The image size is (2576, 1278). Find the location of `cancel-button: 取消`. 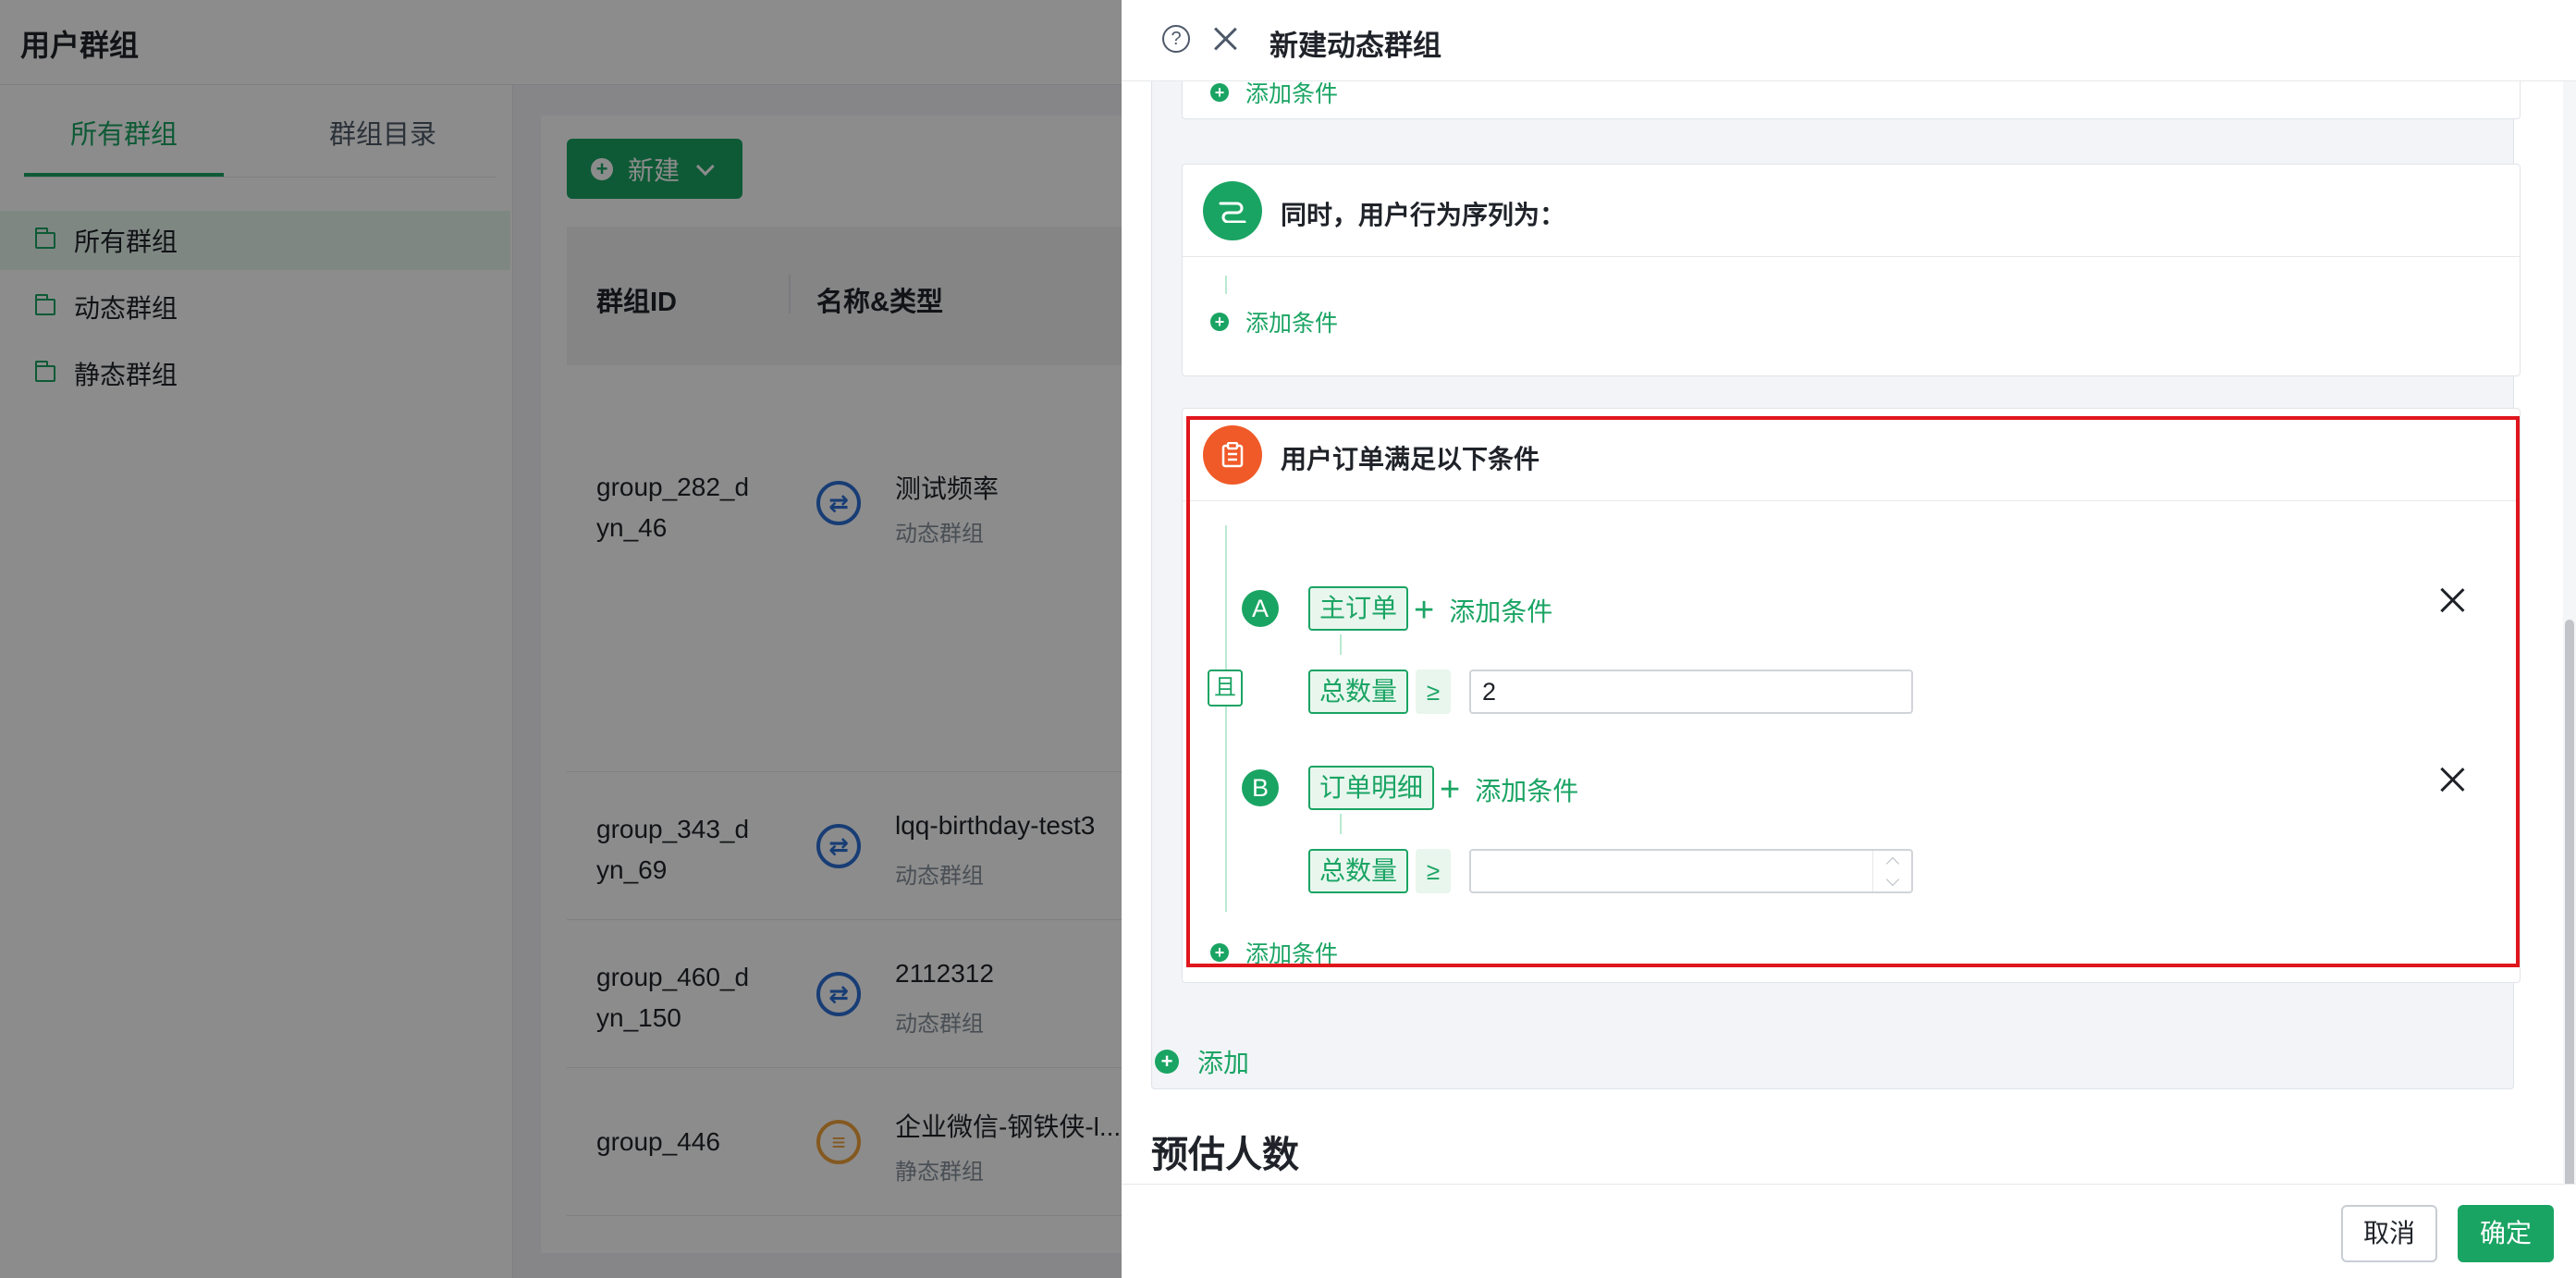

cancel-button: 取消 is located at coordinates (2389, 1234).